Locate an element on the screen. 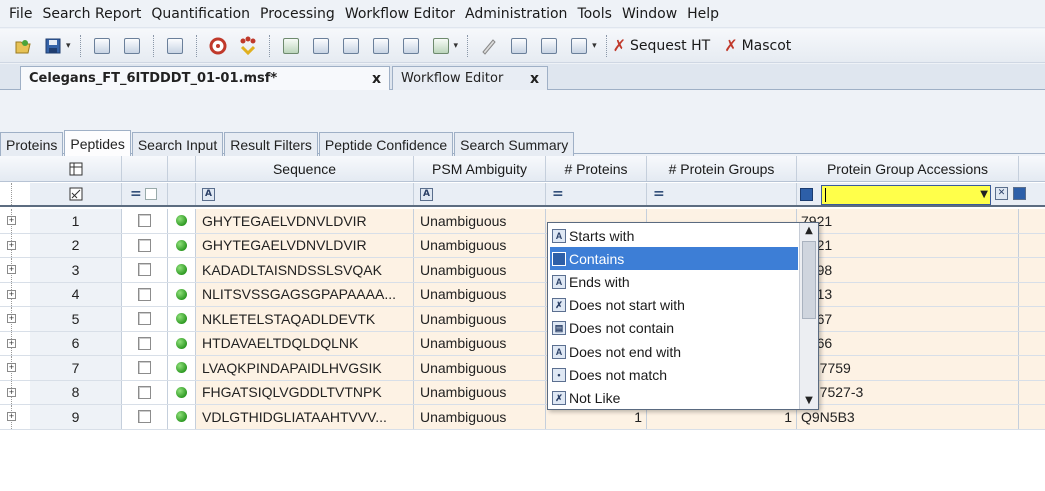 The image size is (1045, 491). header-sequence: Sequence is located at coordinates (305, 168).